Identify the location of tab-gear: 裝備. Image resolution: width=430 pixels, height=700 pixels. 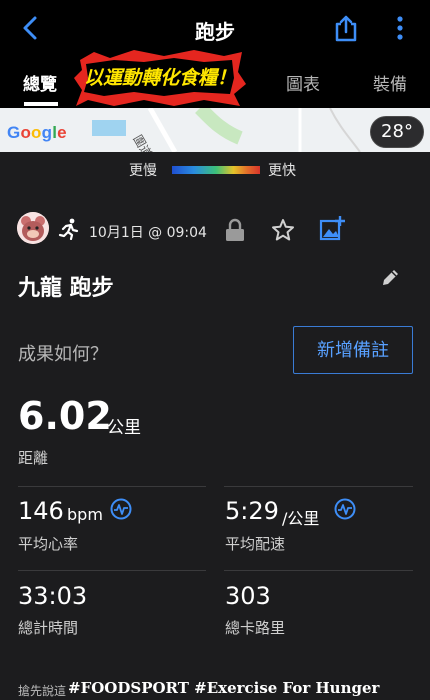
(390, 82).